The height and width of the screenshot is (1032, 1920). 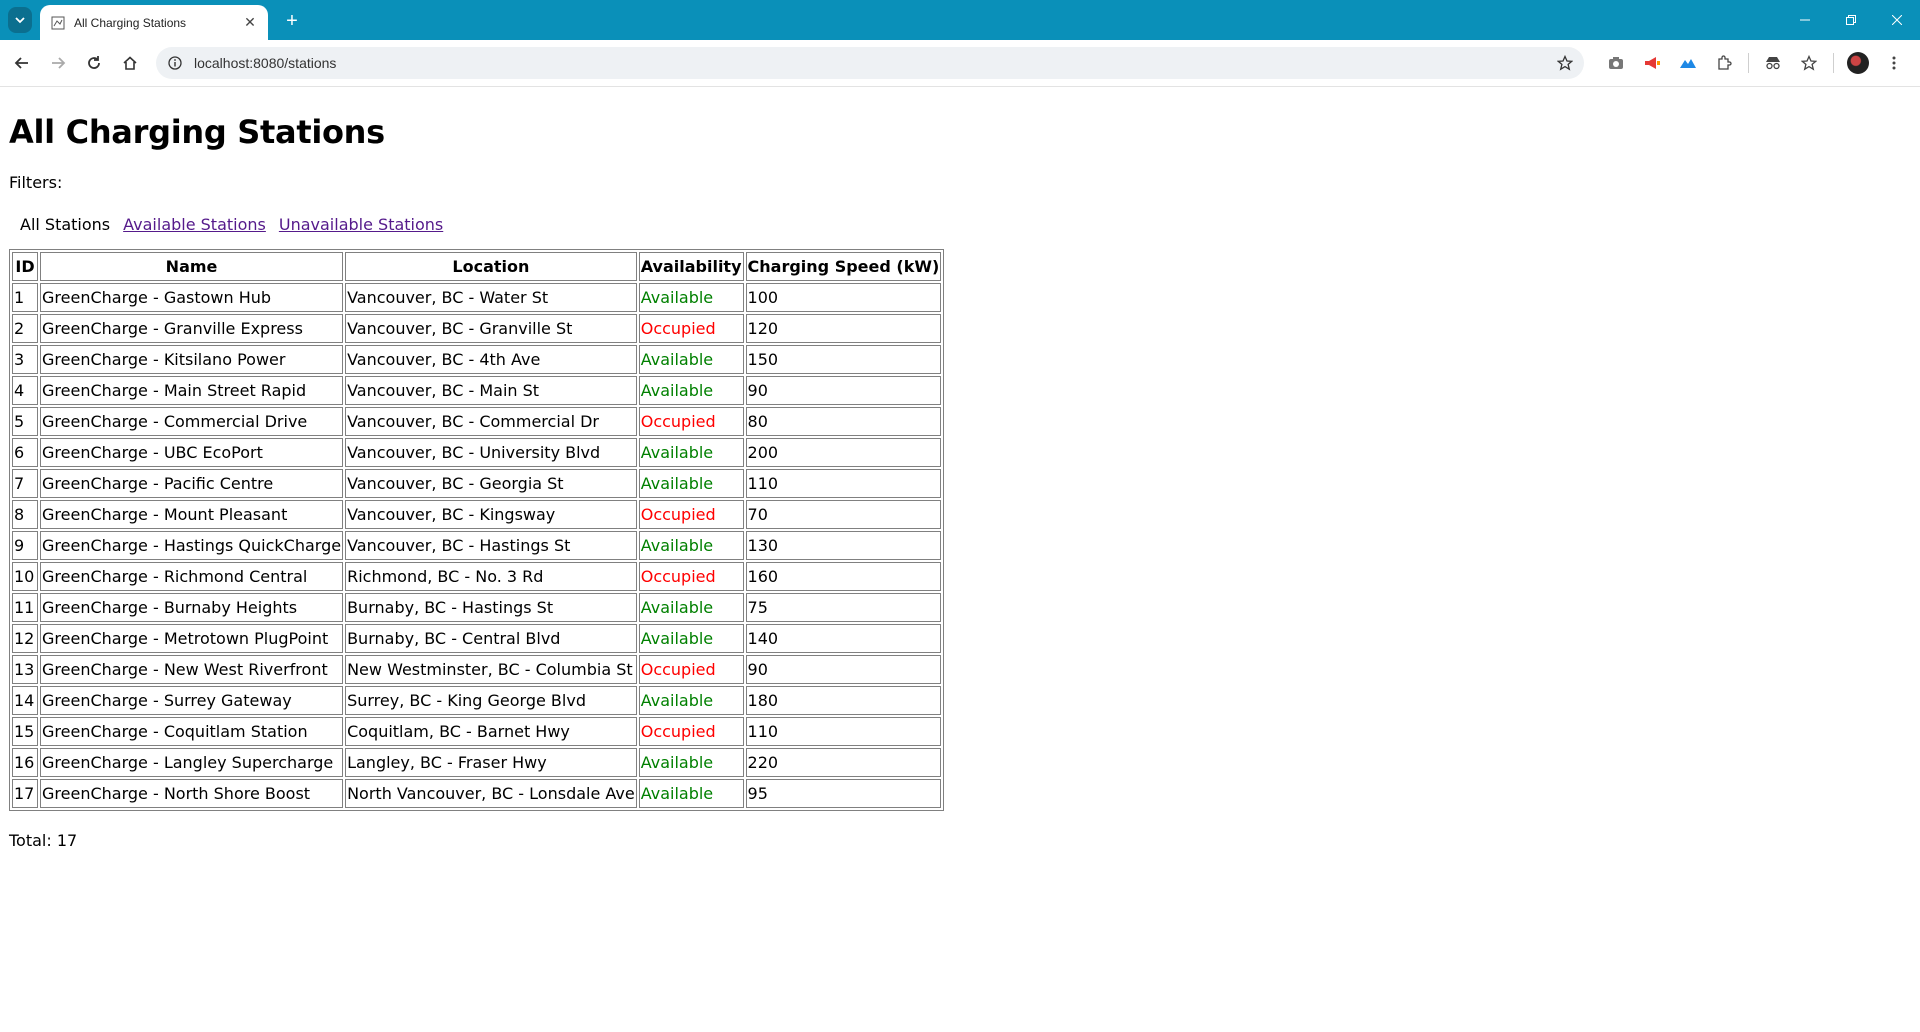 What do you see at coordinates (25, 390) in the screenshot?
I see `cell-id: 4` at bounding box center [25, 390].